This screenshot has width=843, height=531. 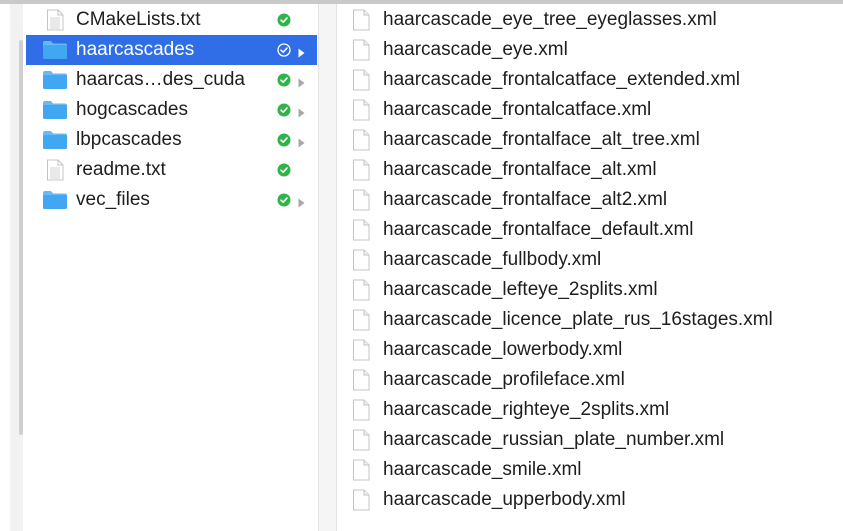 I want to click on file-name: haarcascade_frontalface_default.xml, so click(x=538, y=229).